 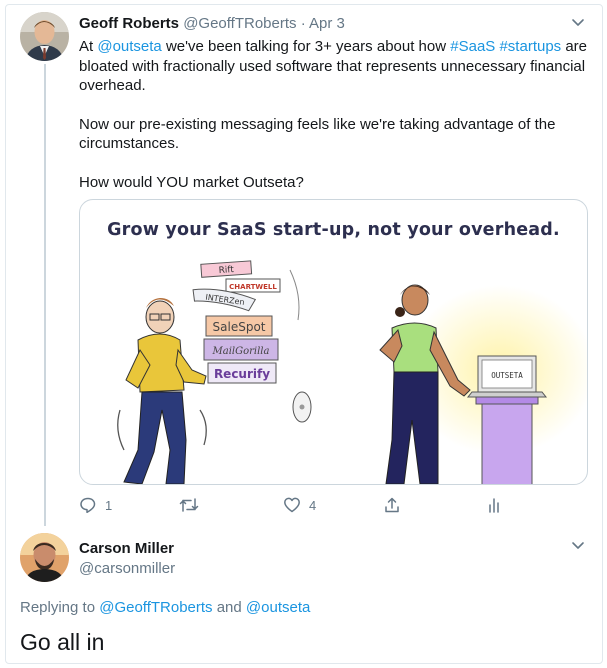 What do you see at coordinates (472, 46) in the screenshot?
I see `hashtag-link: #SaaS` at bounding box center [472, 46].